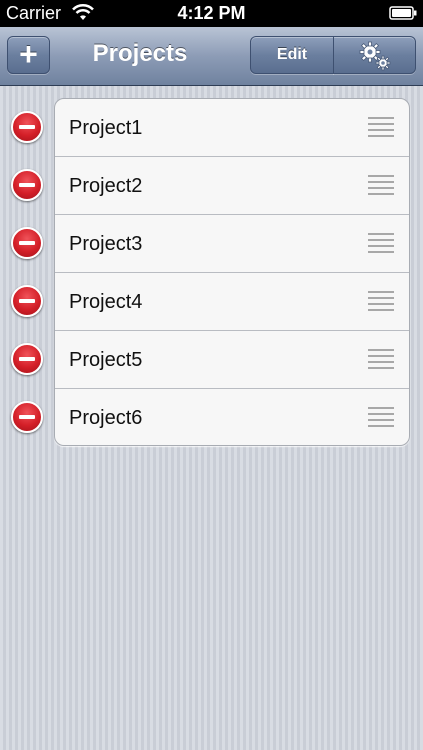 The width and height of the screenshot is (423, 750). What do you see at coordinates (232, 417) in the screenshot?
I see `list-item: Project6` at bounding box center [232, 417].